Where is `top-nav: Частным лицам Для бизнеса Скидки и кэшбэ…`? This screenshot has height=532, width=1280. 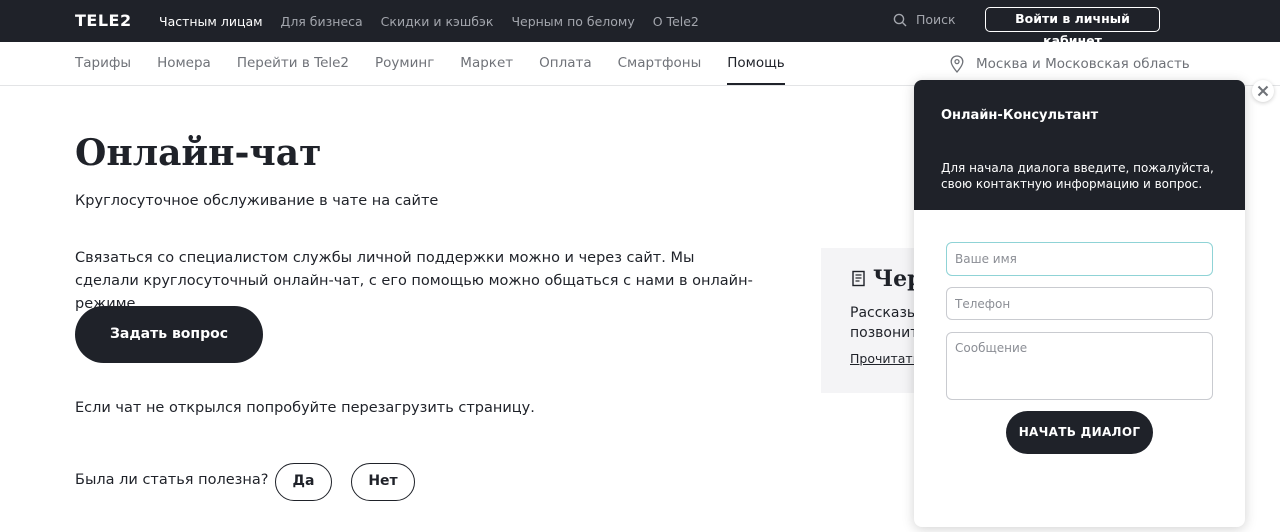 top-nav: Частным лицам Для бизнеса Скидки и кэшбэ… is located at coordinates (438, 21).